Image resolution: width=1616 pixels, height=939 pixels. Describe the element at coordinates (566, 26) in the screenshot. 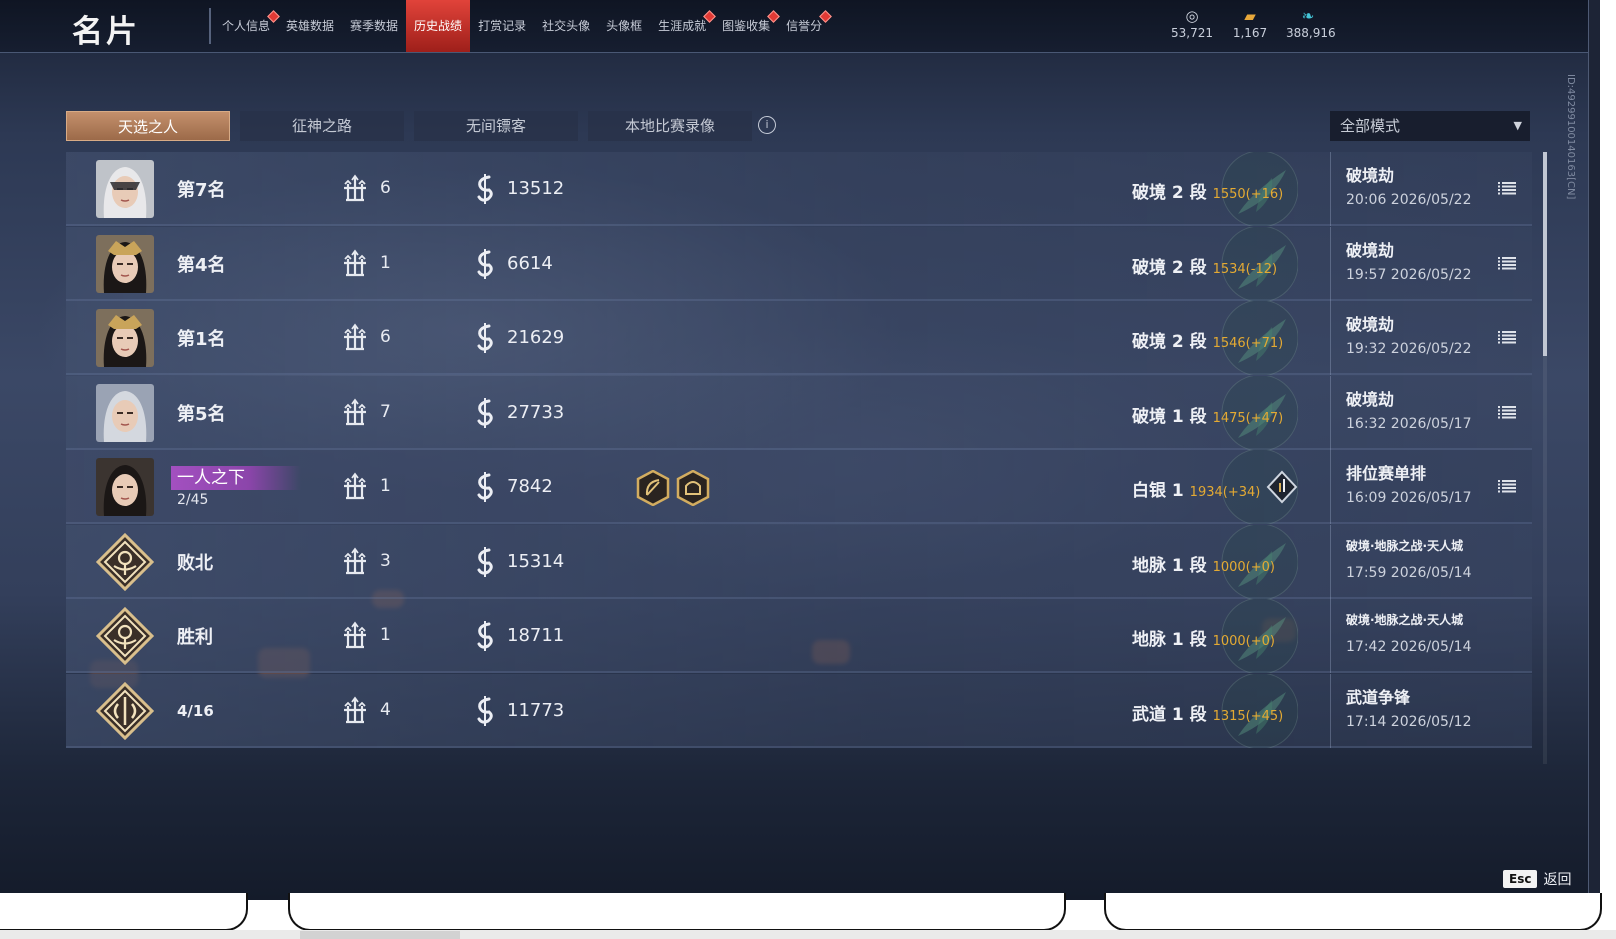

I see `tab-5: 社交头像` at that location.